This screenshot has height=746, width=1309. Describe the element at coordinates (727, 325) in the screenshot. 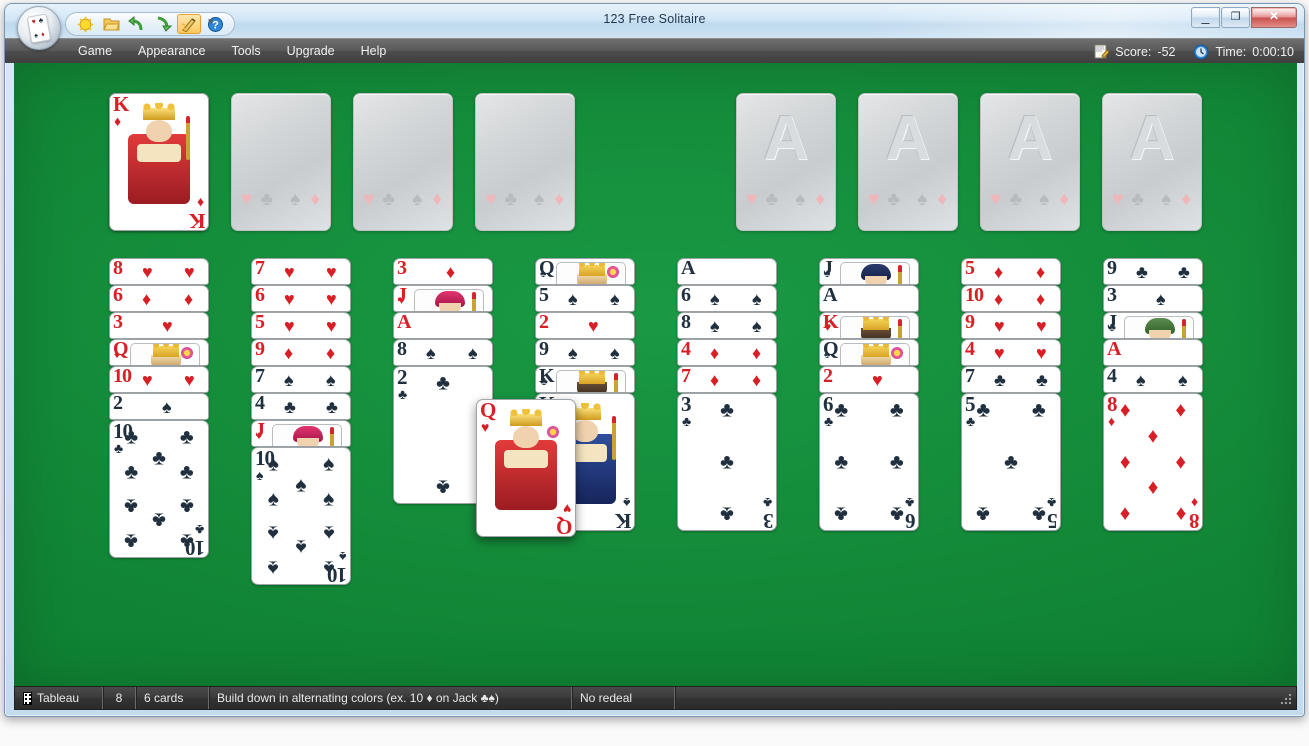

I see `tableau-column-5-card-3: 8 ♠ ♠` at that location.